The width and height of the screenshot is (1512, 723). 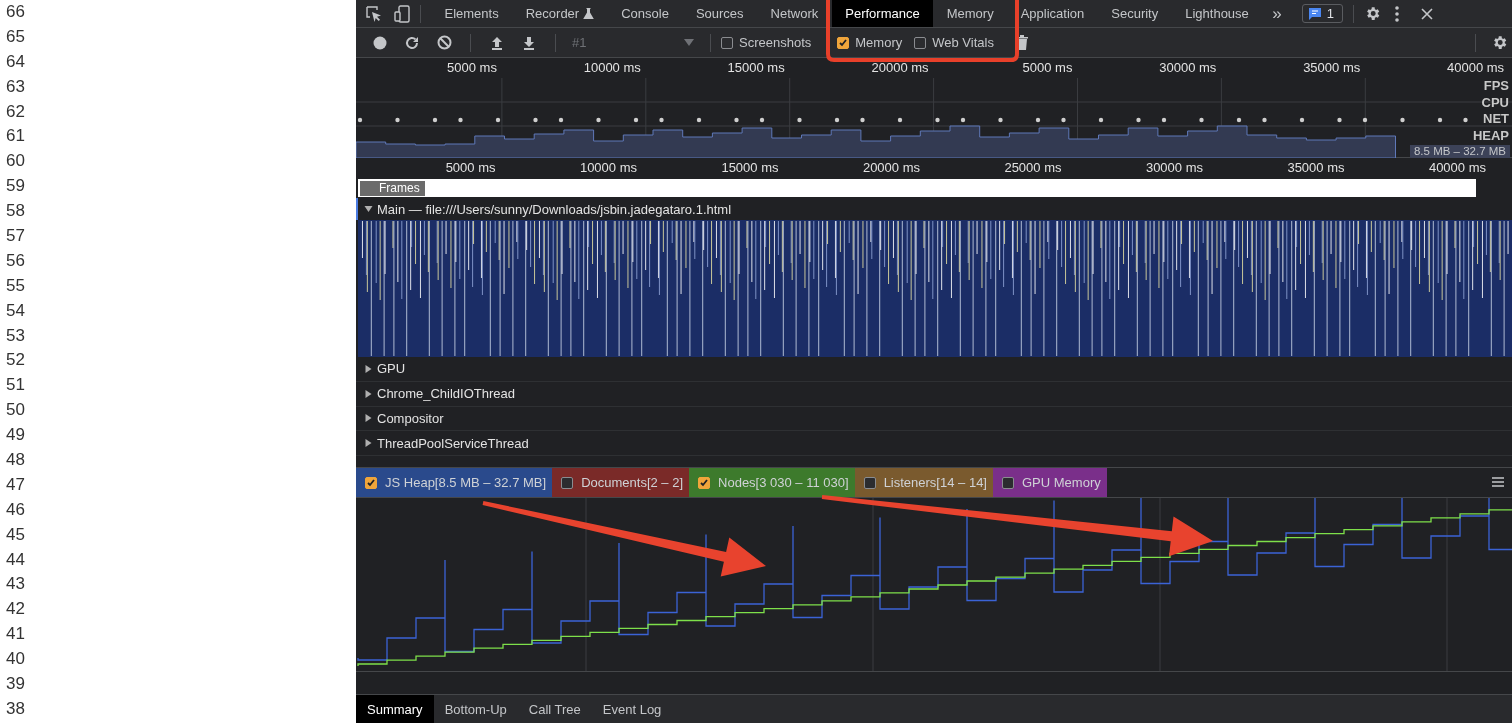 I want to click on time-tick: 25000 ms, so click(x=1033, y=168).